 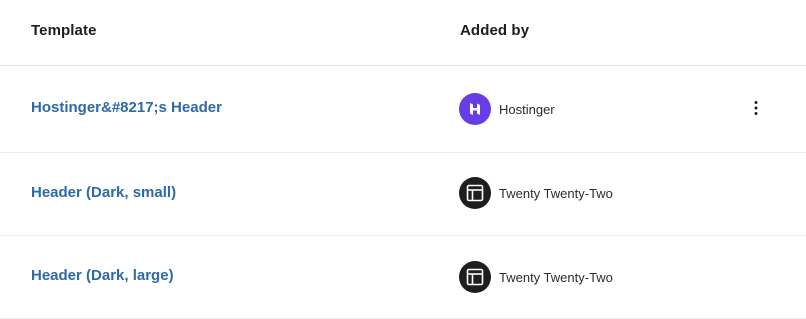 What do you see at coordinates (527, 109) in the screenshot?
I see `author-name: Hostinger` at bounding box center [527, 109].